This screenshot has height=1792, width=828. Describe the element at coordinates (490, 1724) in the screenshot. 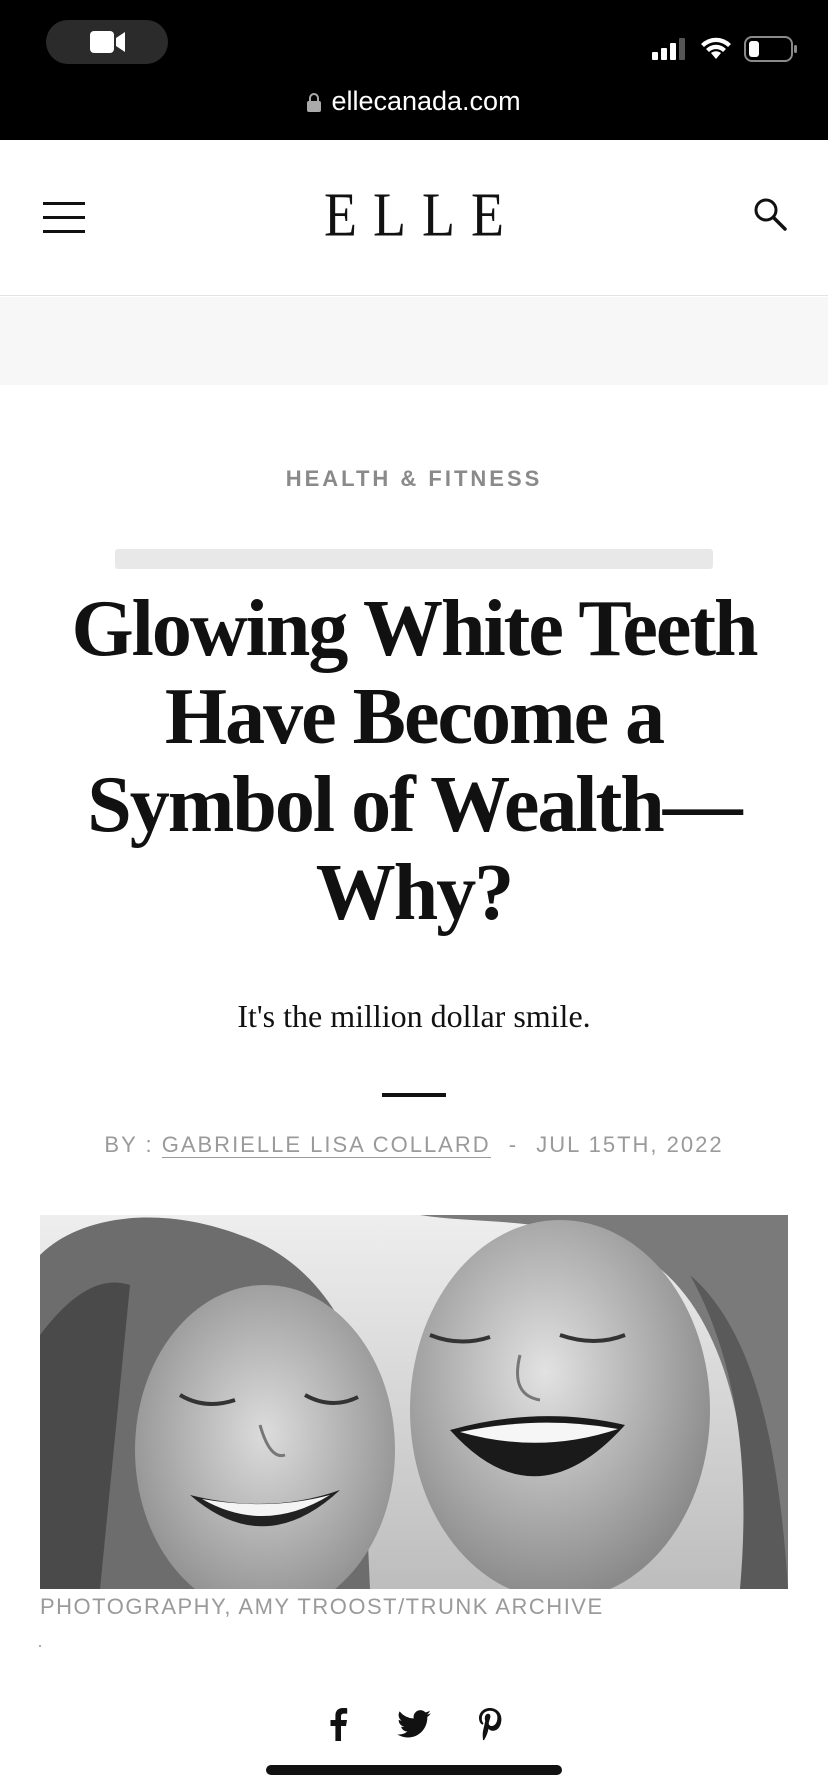

I see `pinterest-icon` at that location.